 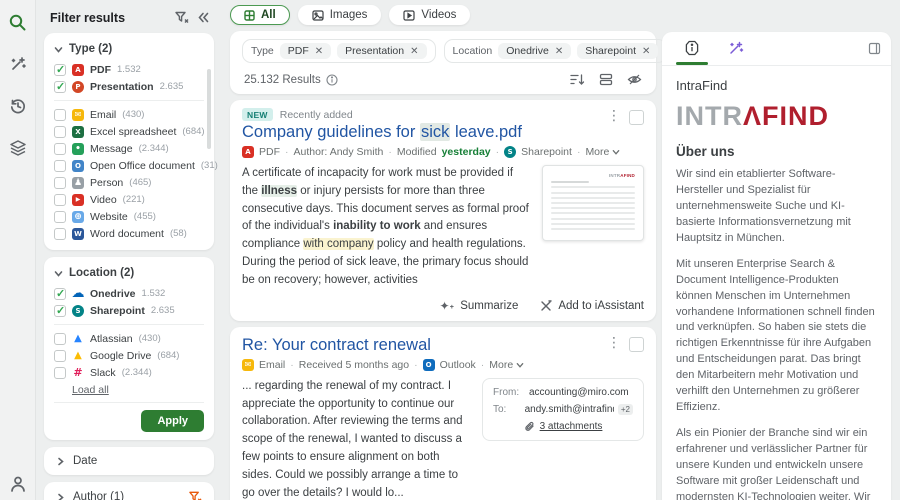 I want to click on filter-section-location-title: Location (2), so click(x=102, y=273).